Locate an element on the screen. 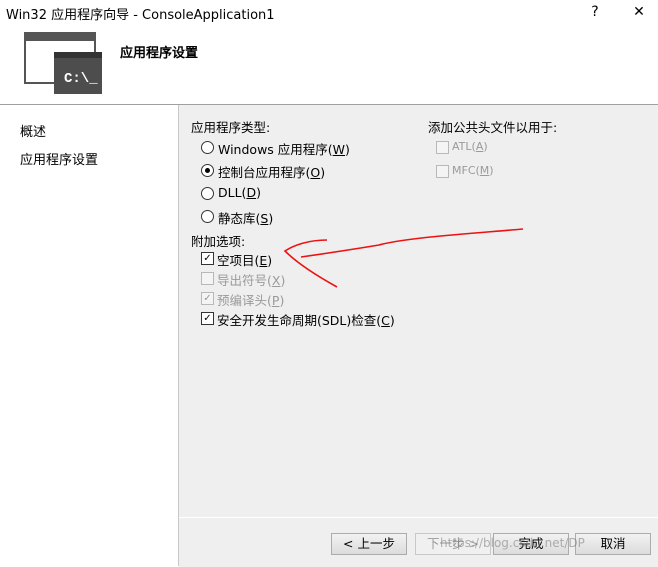 The height and width of the screenshot is (567, 658). wizard-footer: < 上一步 下一步 > 完成 取消 is located at coordinates (418, 542).